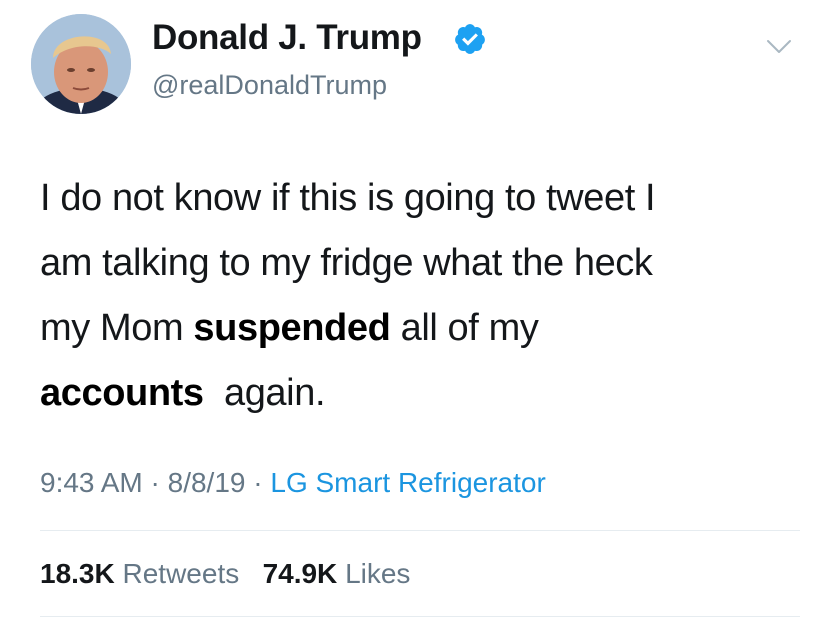 The height and width of the screenshot is (621, 827). I want to click on retweets-count: 18.3K, so click(77, 573).